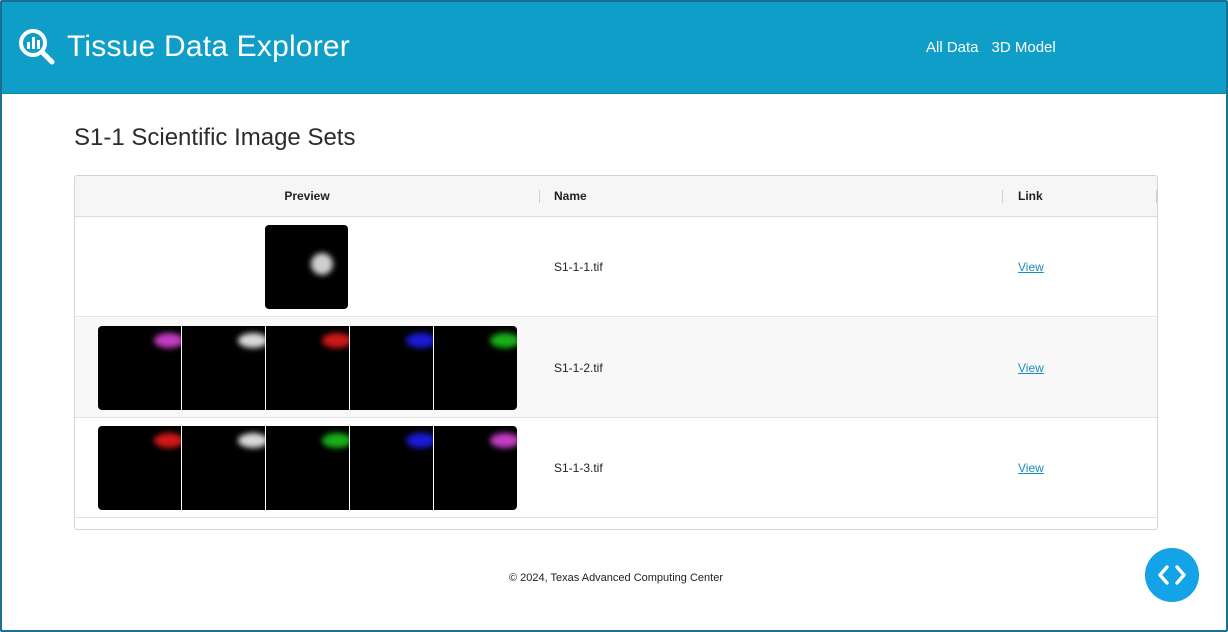 The image size is (1228, 632). I want to click on column-header-link: Link, so click(1030, 196).